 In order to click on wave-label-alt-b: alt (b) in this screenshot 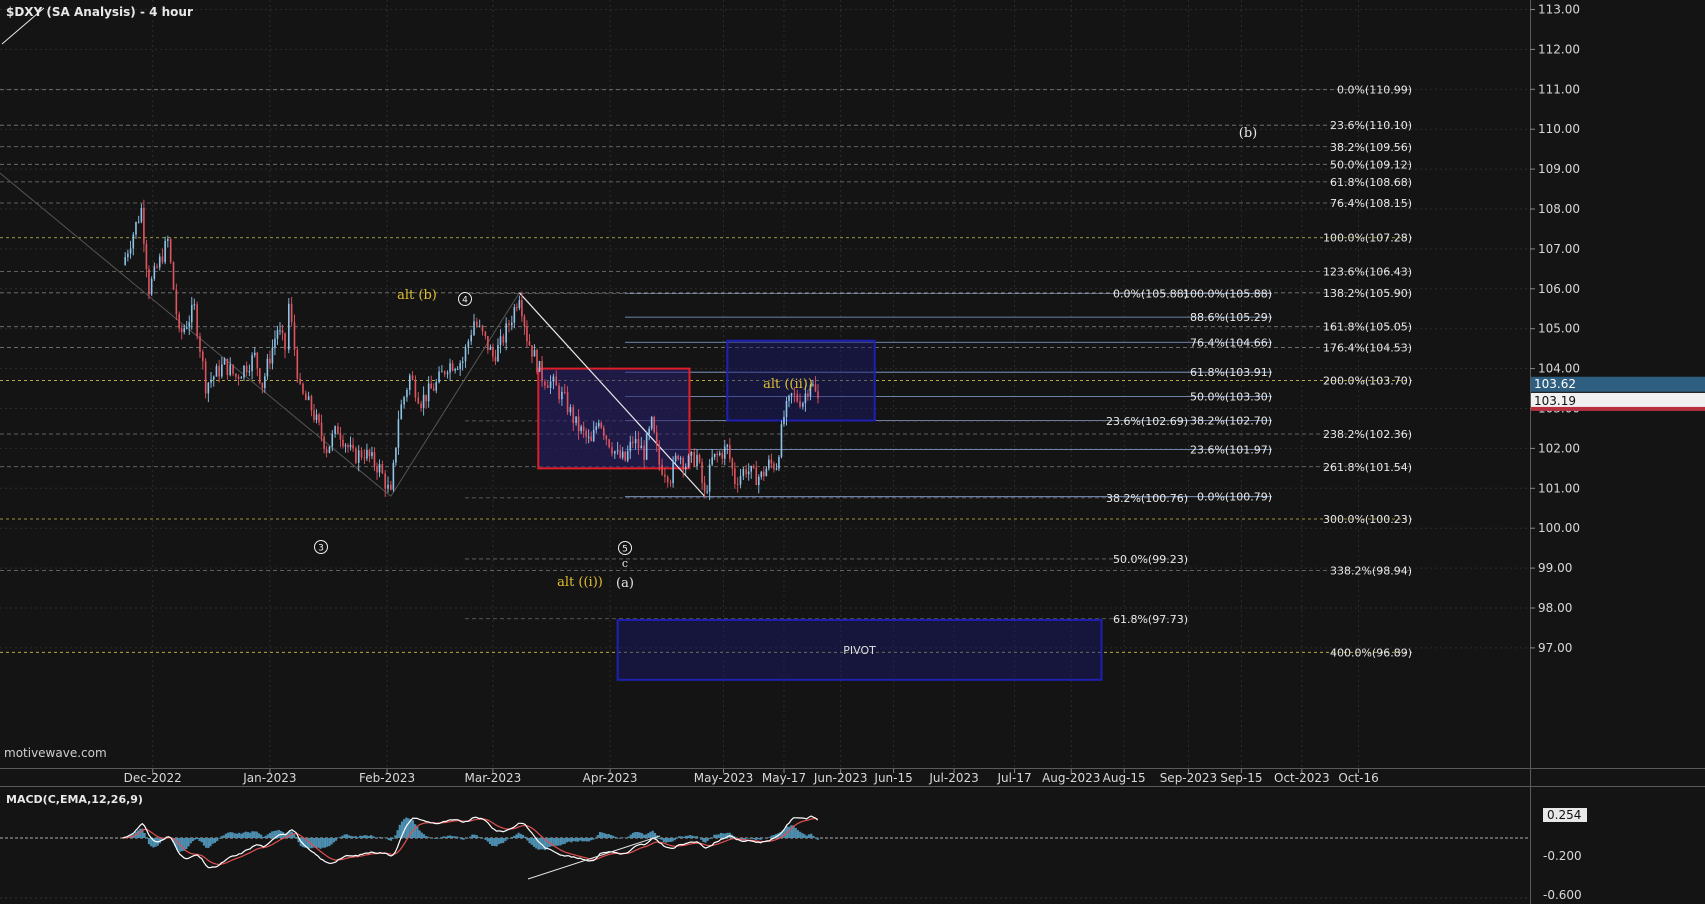, I will do `click(417, 295)`.